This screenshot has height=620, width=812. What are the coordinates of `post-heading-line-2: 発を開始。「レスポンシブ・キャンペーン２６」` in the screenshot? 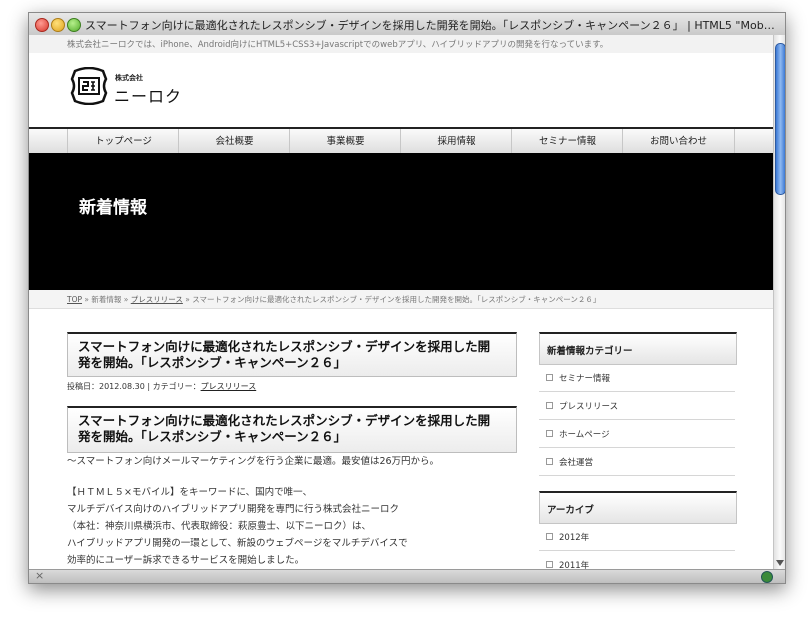 It's located at (212, 436).